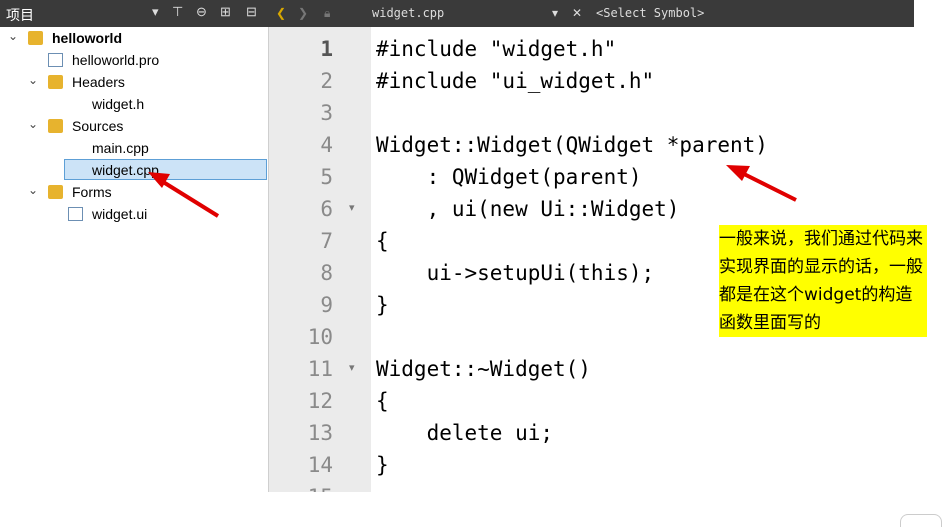  What do you see at coordinates (116, 60) in the screenshot?
I see `tree-item-label: helloworld.pro` at bounding box center [116, 60].